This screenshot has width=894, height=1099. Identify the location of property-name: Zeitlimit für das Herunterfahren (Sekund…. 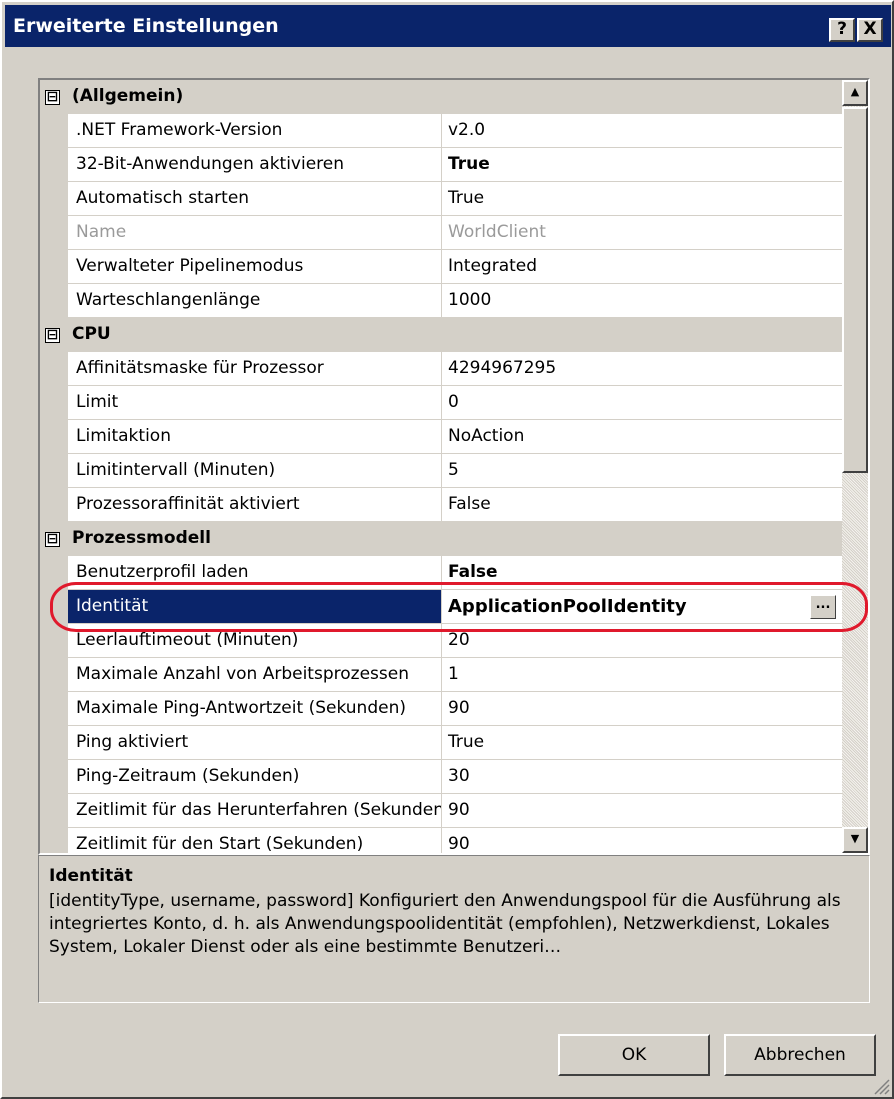
(255, 811).